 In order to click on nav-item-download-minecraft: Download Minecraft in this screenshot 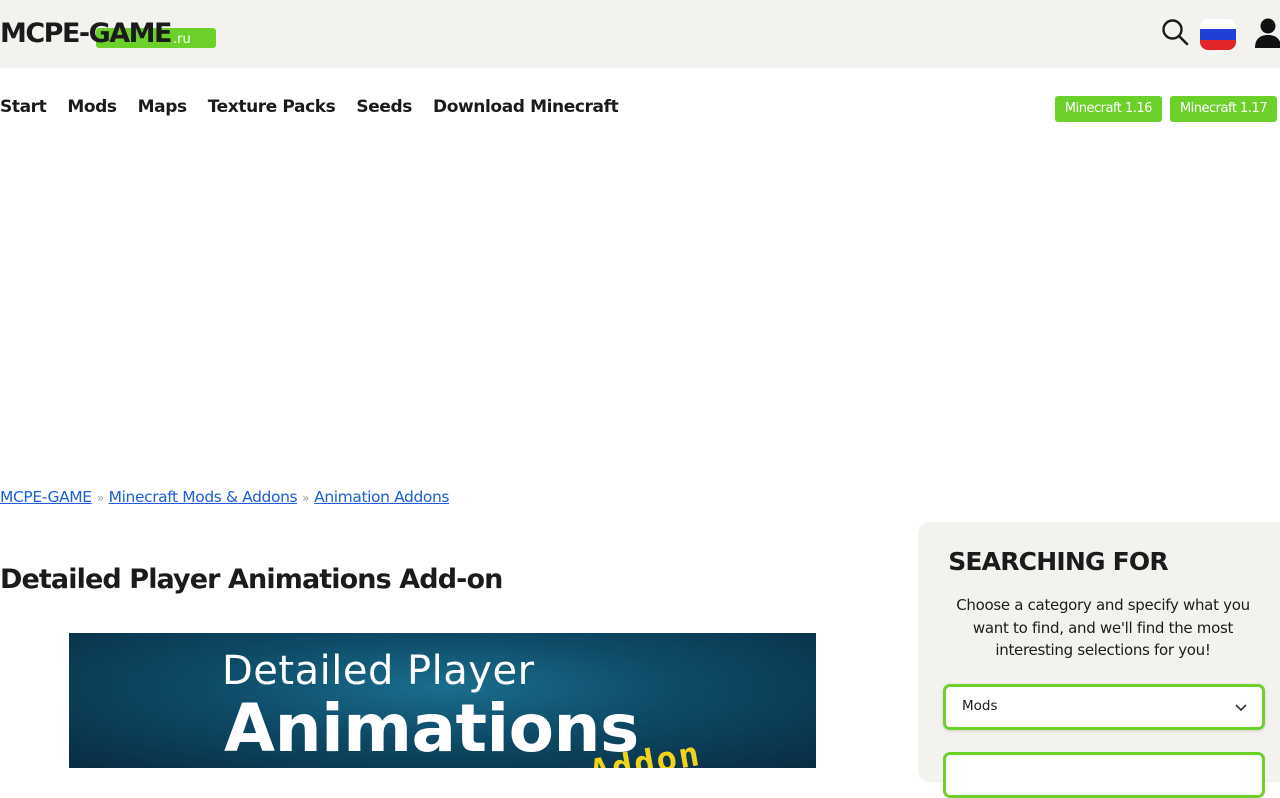, I will do `click(526, 107)`.